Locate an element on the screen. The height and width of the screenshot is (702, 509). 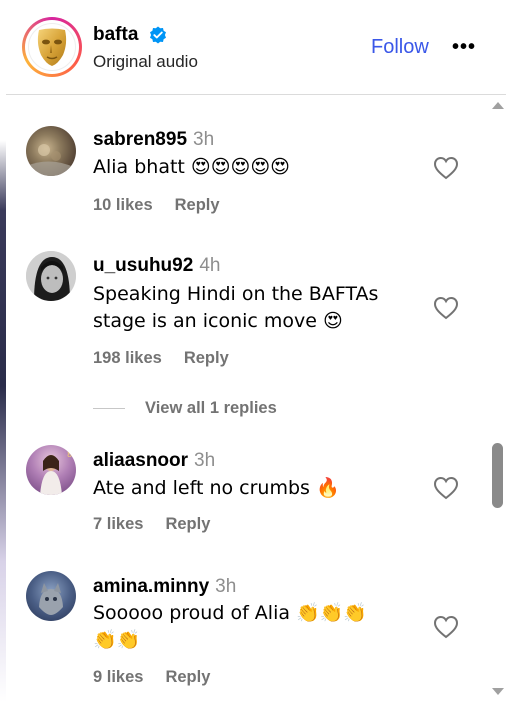
avatar: 8 is located at coordinates (51, 470).